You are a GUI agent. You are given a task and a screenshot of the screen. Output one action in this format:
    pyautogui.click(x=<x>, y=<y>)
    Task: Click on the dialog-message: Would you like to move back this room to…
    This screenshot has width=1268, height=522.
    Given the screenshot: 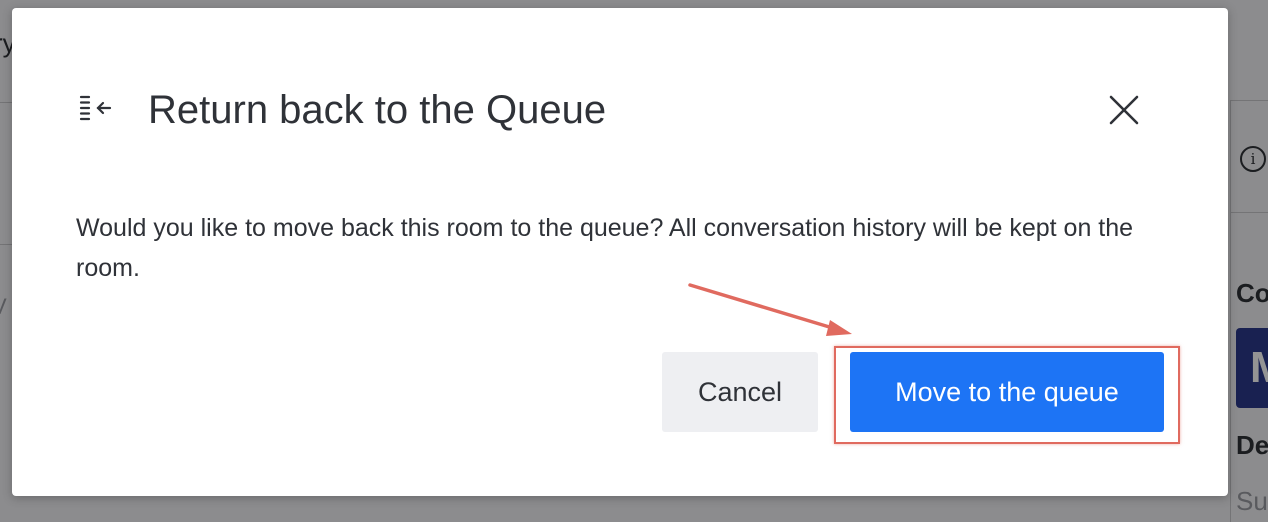 What is the action you would take?
    pyautogui.click(x=605, y=248)
    